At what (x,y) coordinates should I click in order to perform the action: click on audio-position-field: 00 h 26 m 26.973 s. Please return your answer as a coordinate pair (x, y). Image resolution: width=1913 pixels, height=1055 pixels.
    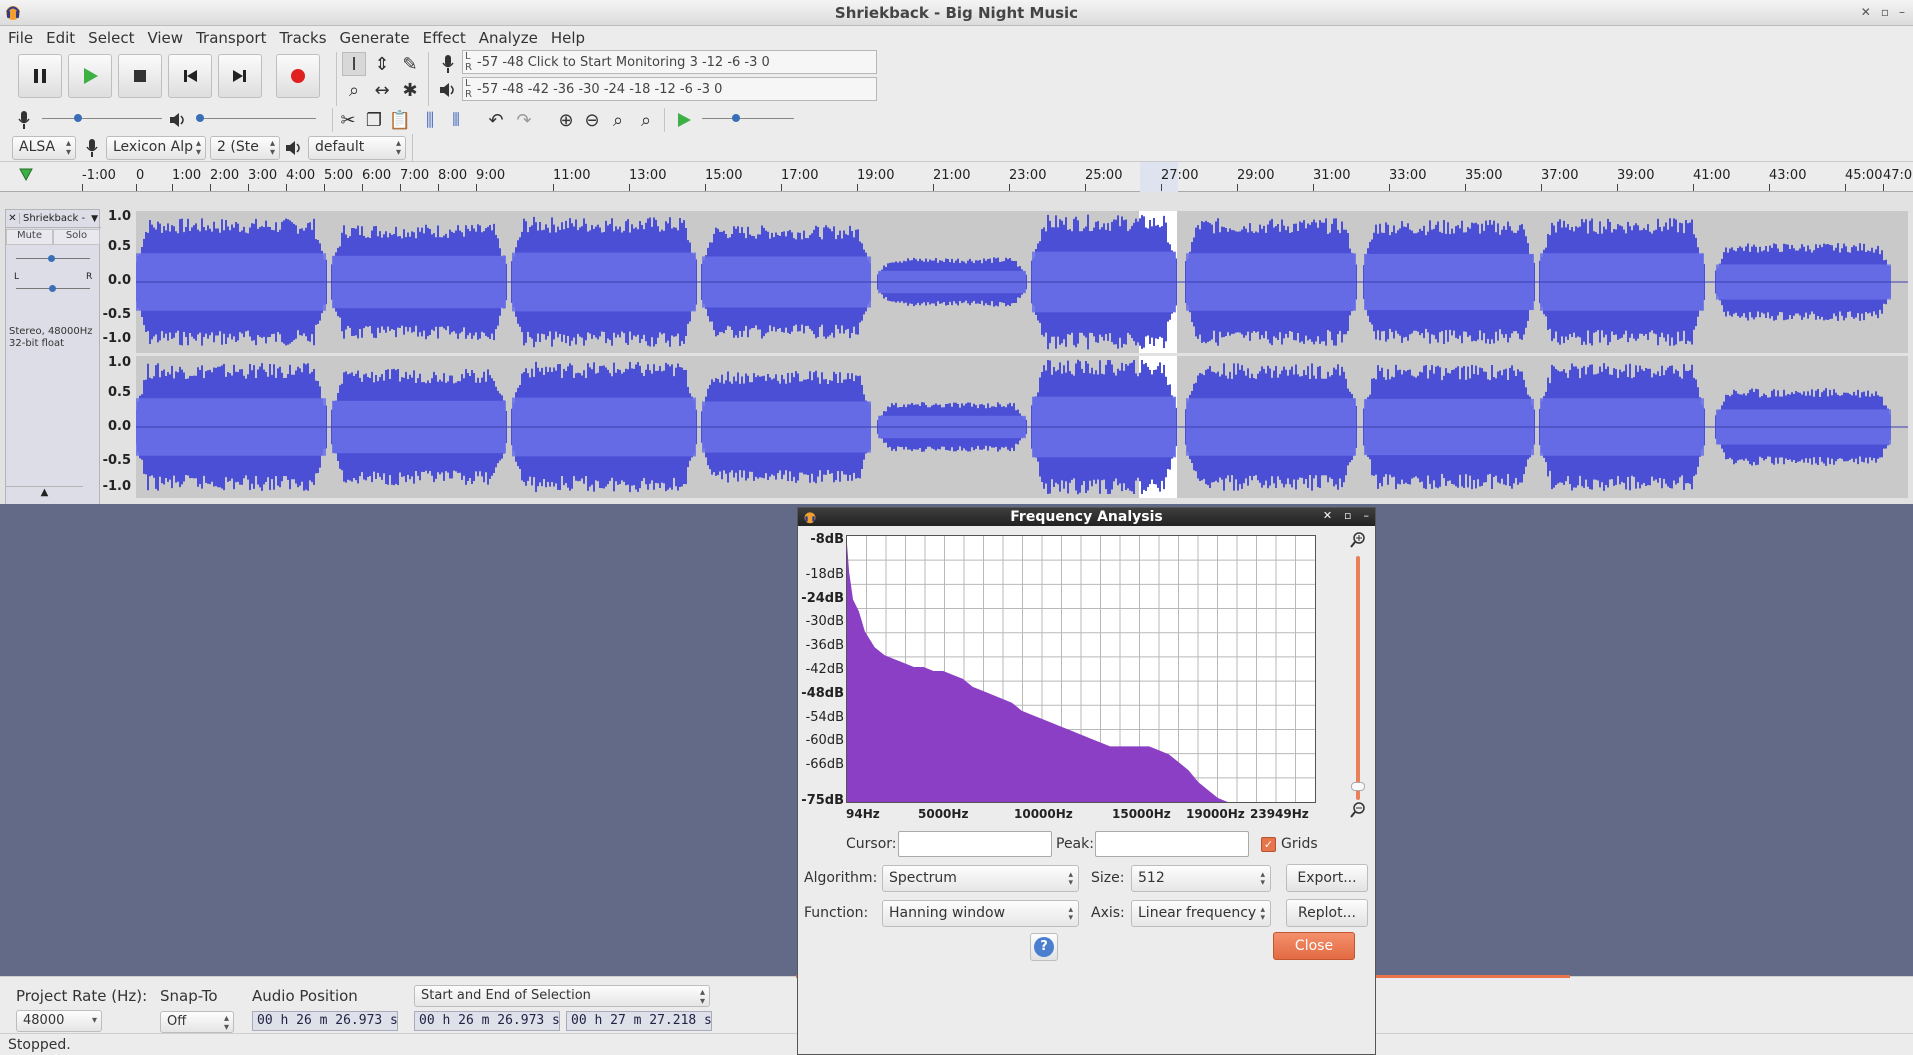
    Looking at the image, I should click on (325, 1021).